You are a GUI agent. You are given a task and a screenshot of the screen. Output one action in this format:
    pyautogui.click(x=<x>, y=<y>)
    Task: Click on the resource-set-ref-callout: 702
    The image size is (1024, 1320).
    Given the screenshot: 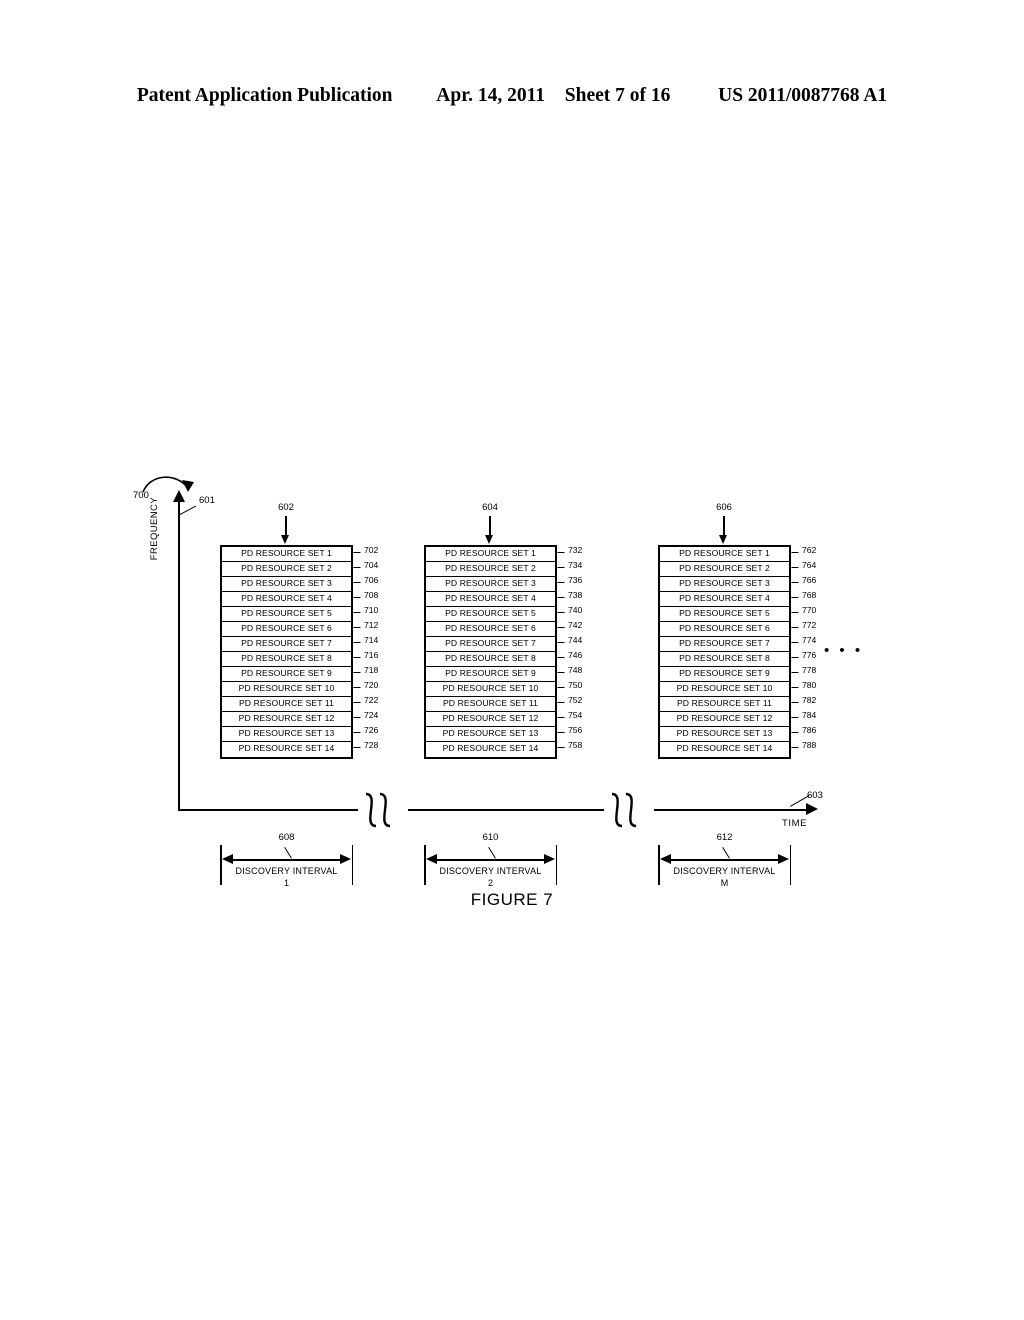 What is the action you would take?
    pyautogui.click(x=366, y=550)
    